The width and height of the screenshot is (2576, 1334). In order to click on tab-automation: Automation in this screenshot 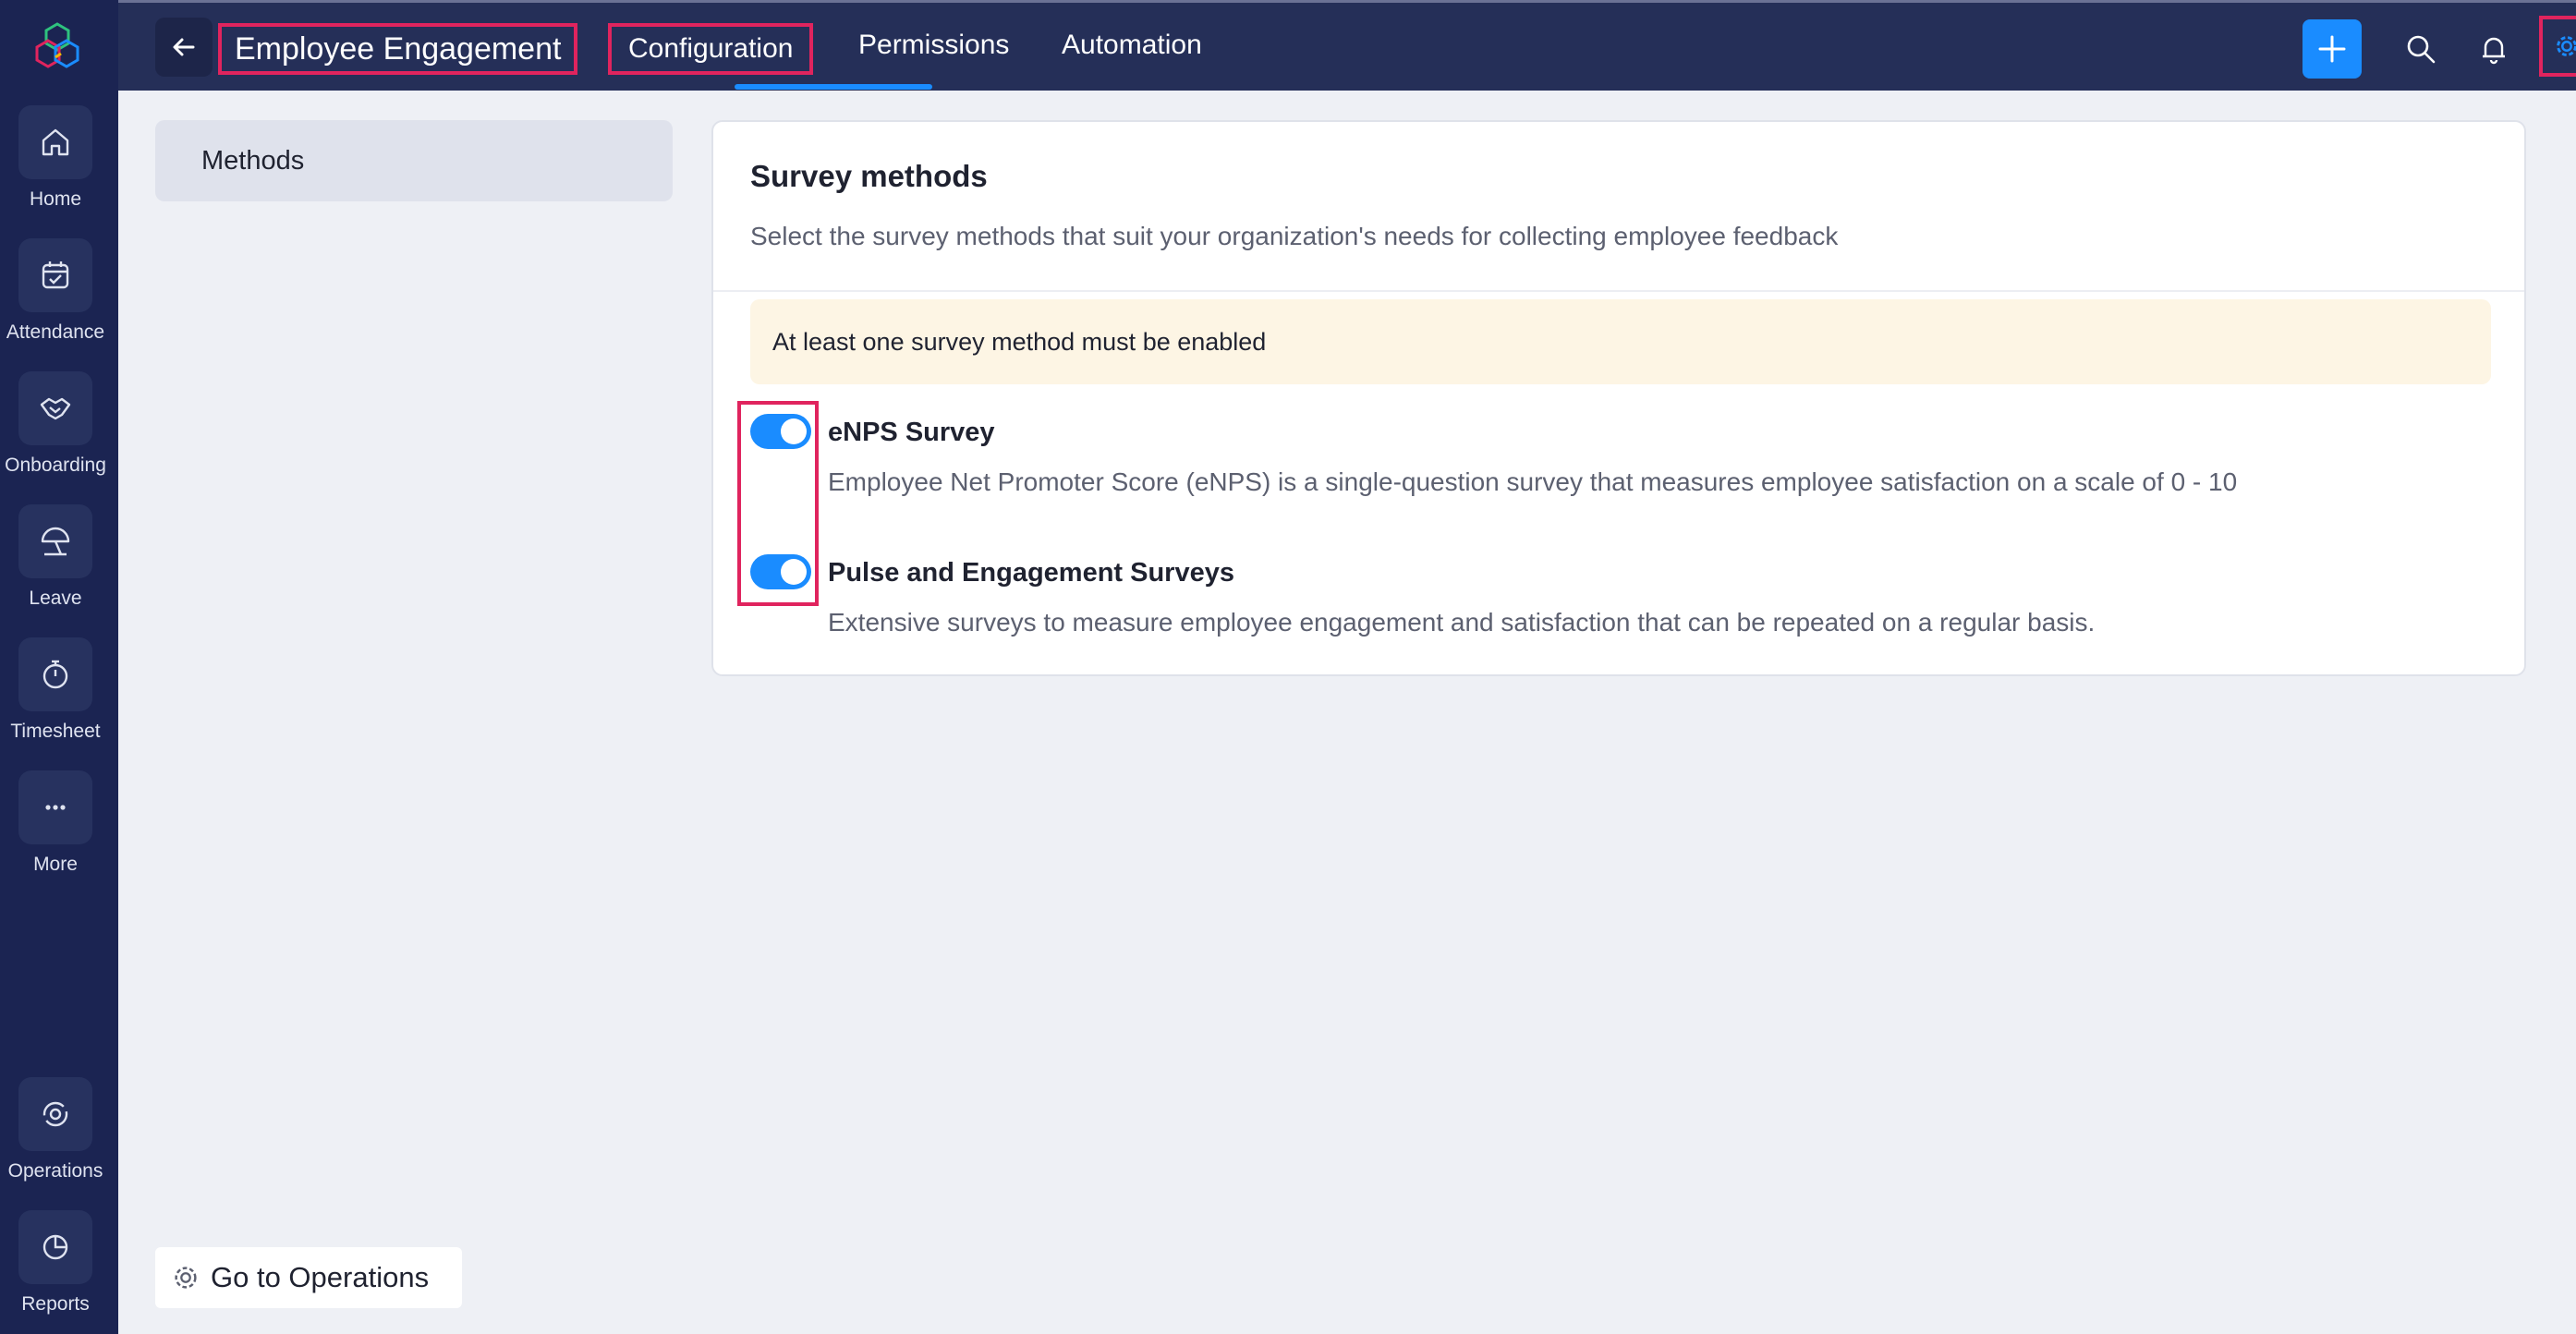, I will do `click(1132, 49)`.